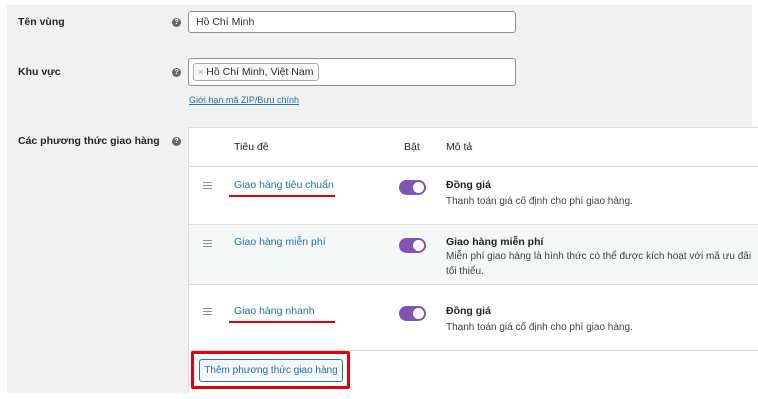  Describe the element at coordinates (280, 242) in the screenshot. I see `method-link: Giao hàng miễn phí` at that location.